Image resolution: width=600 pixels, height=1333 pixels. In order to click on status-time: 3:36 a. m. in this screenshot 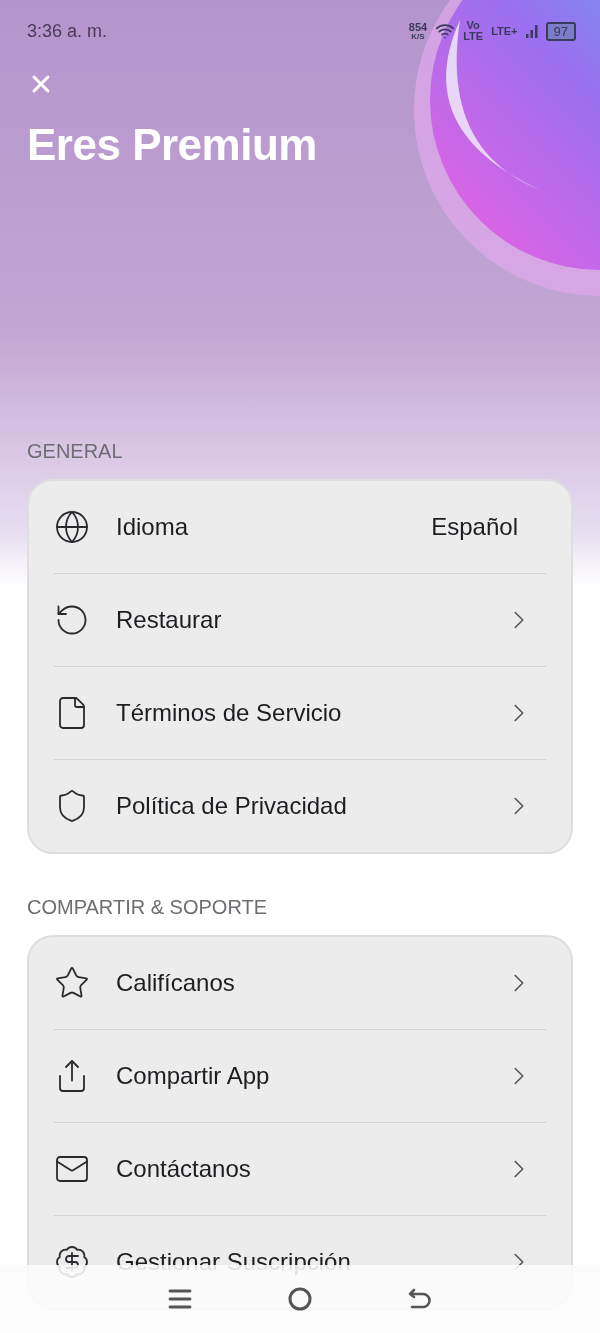, I will do `click(67, 31)`.